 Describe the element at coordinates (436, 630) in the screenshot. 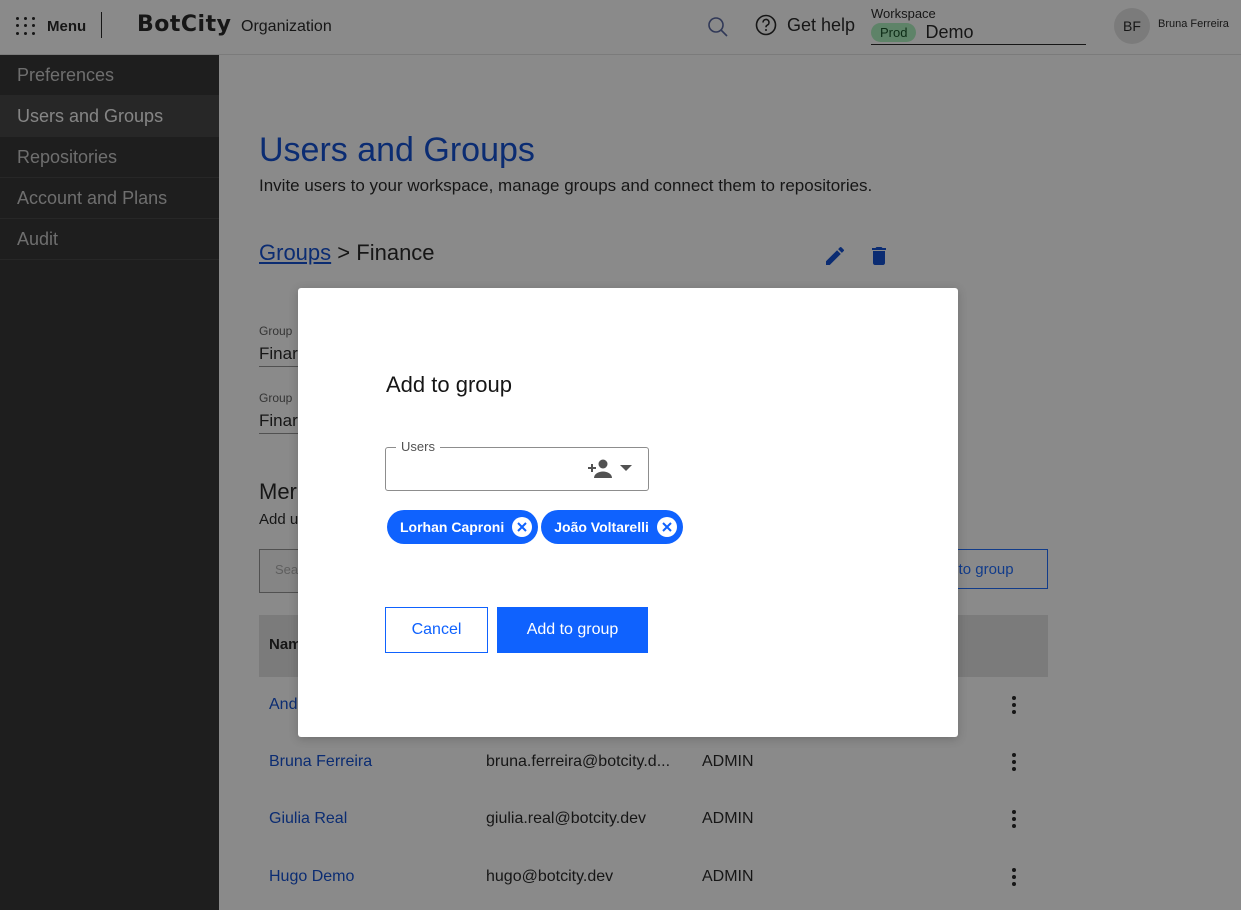

I see `cancel-button: Cancel` at that location.